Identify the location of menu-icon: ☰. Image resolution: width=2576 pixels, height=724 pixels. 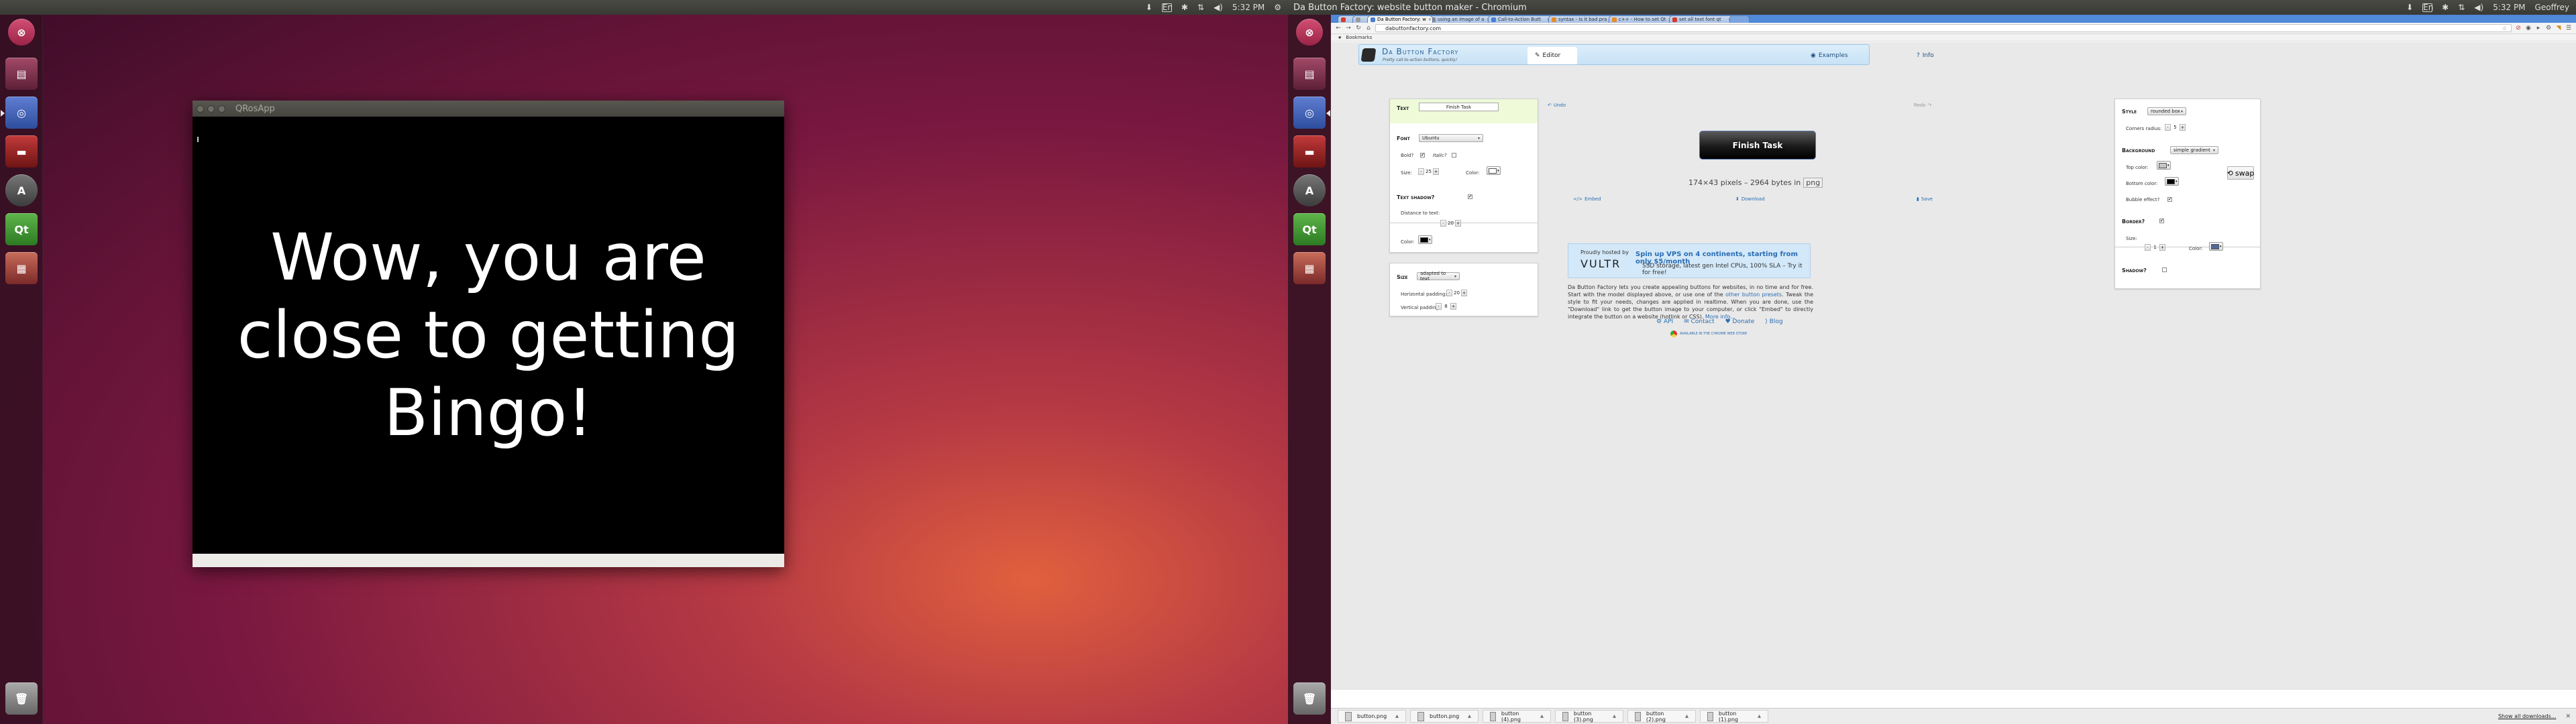
(2568, 28).